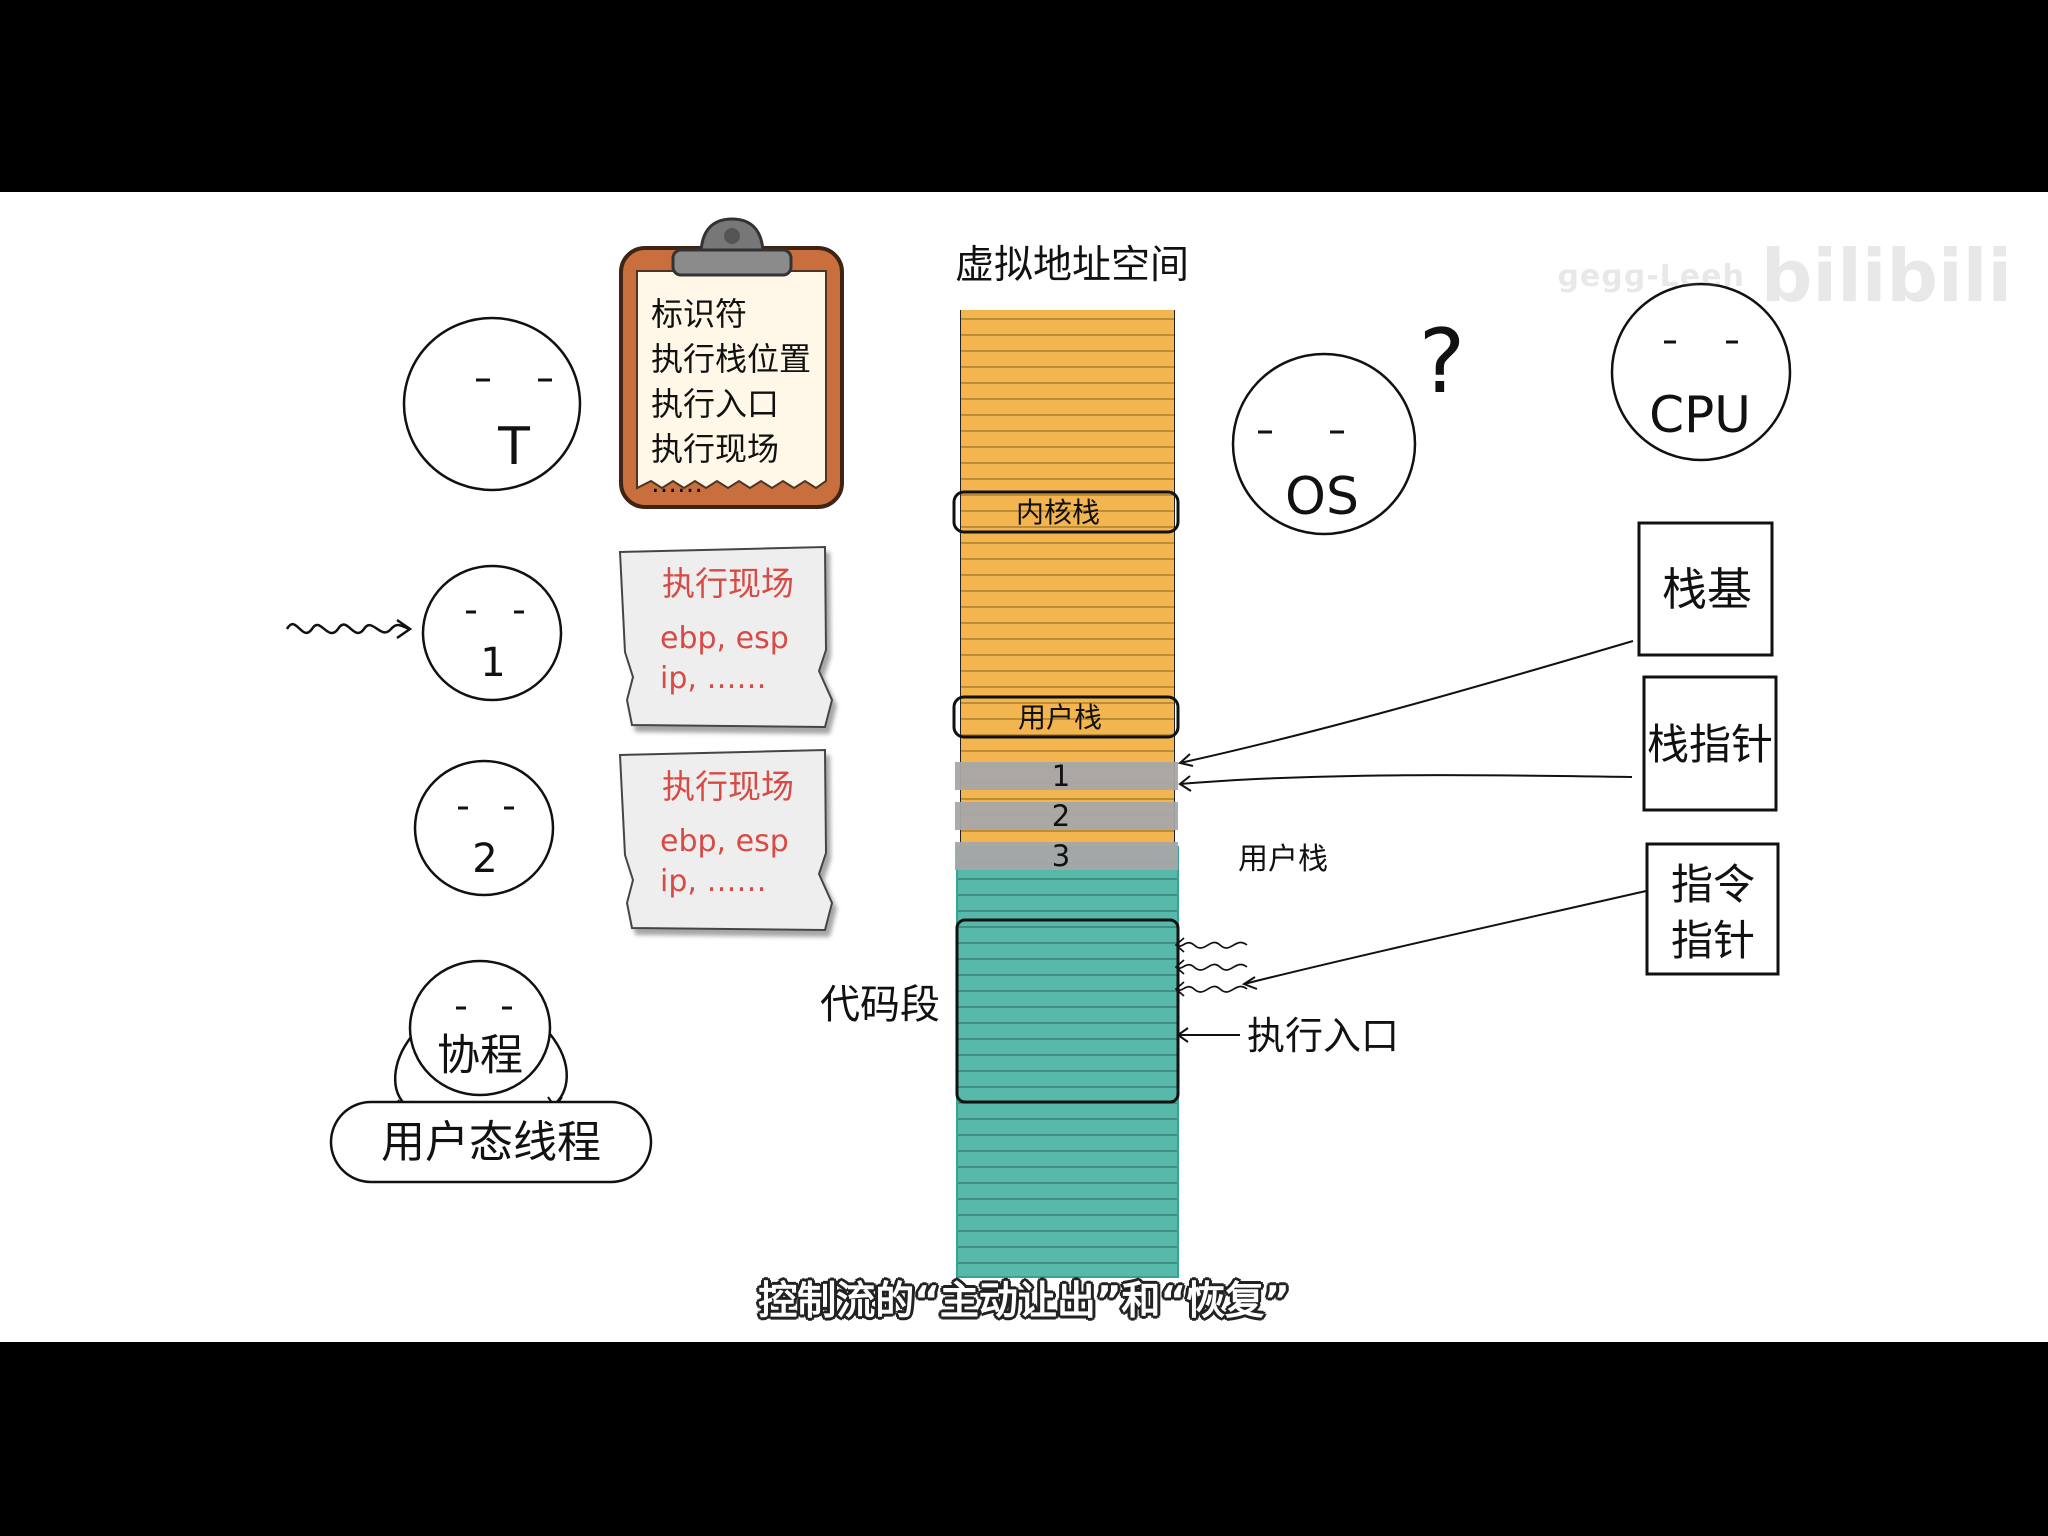 The width and height of the screenshot is (2048, 1536). I want to click on wavy-arrow-line, so click(348, 628).